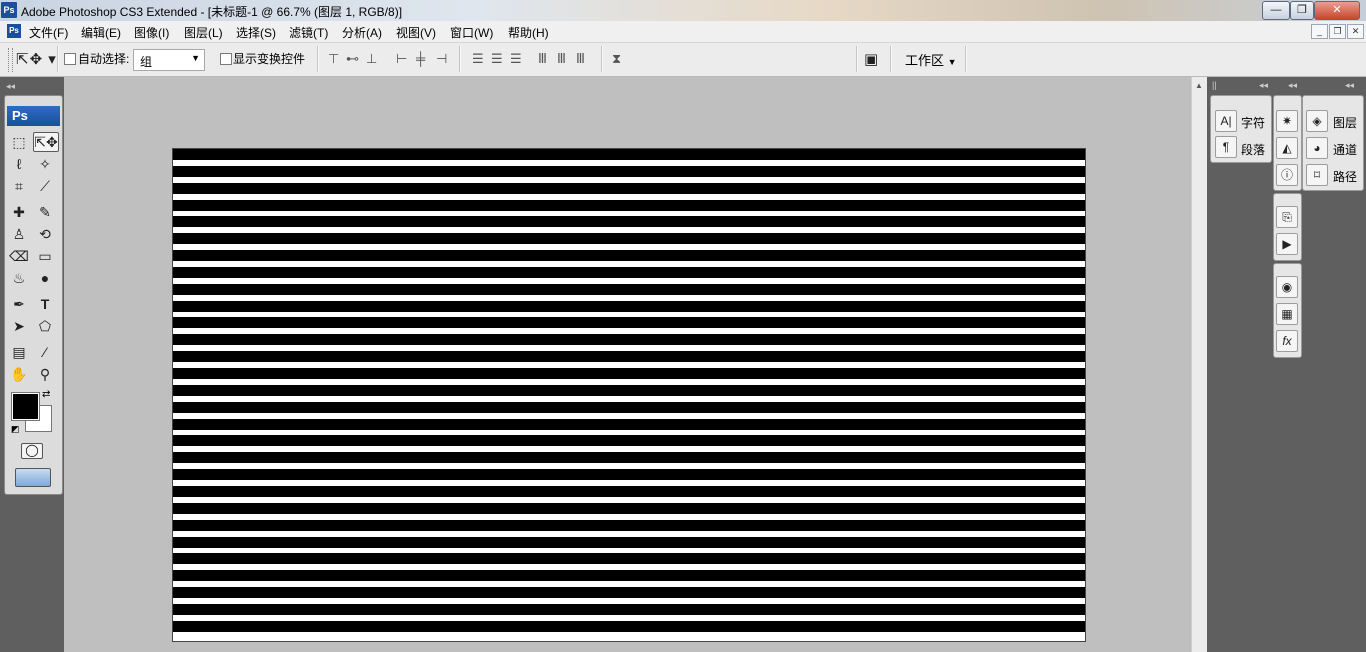  Describe the element at coordinates (14, 31) in the screenshot. I see `document-ps-icon: Ps` at that location.